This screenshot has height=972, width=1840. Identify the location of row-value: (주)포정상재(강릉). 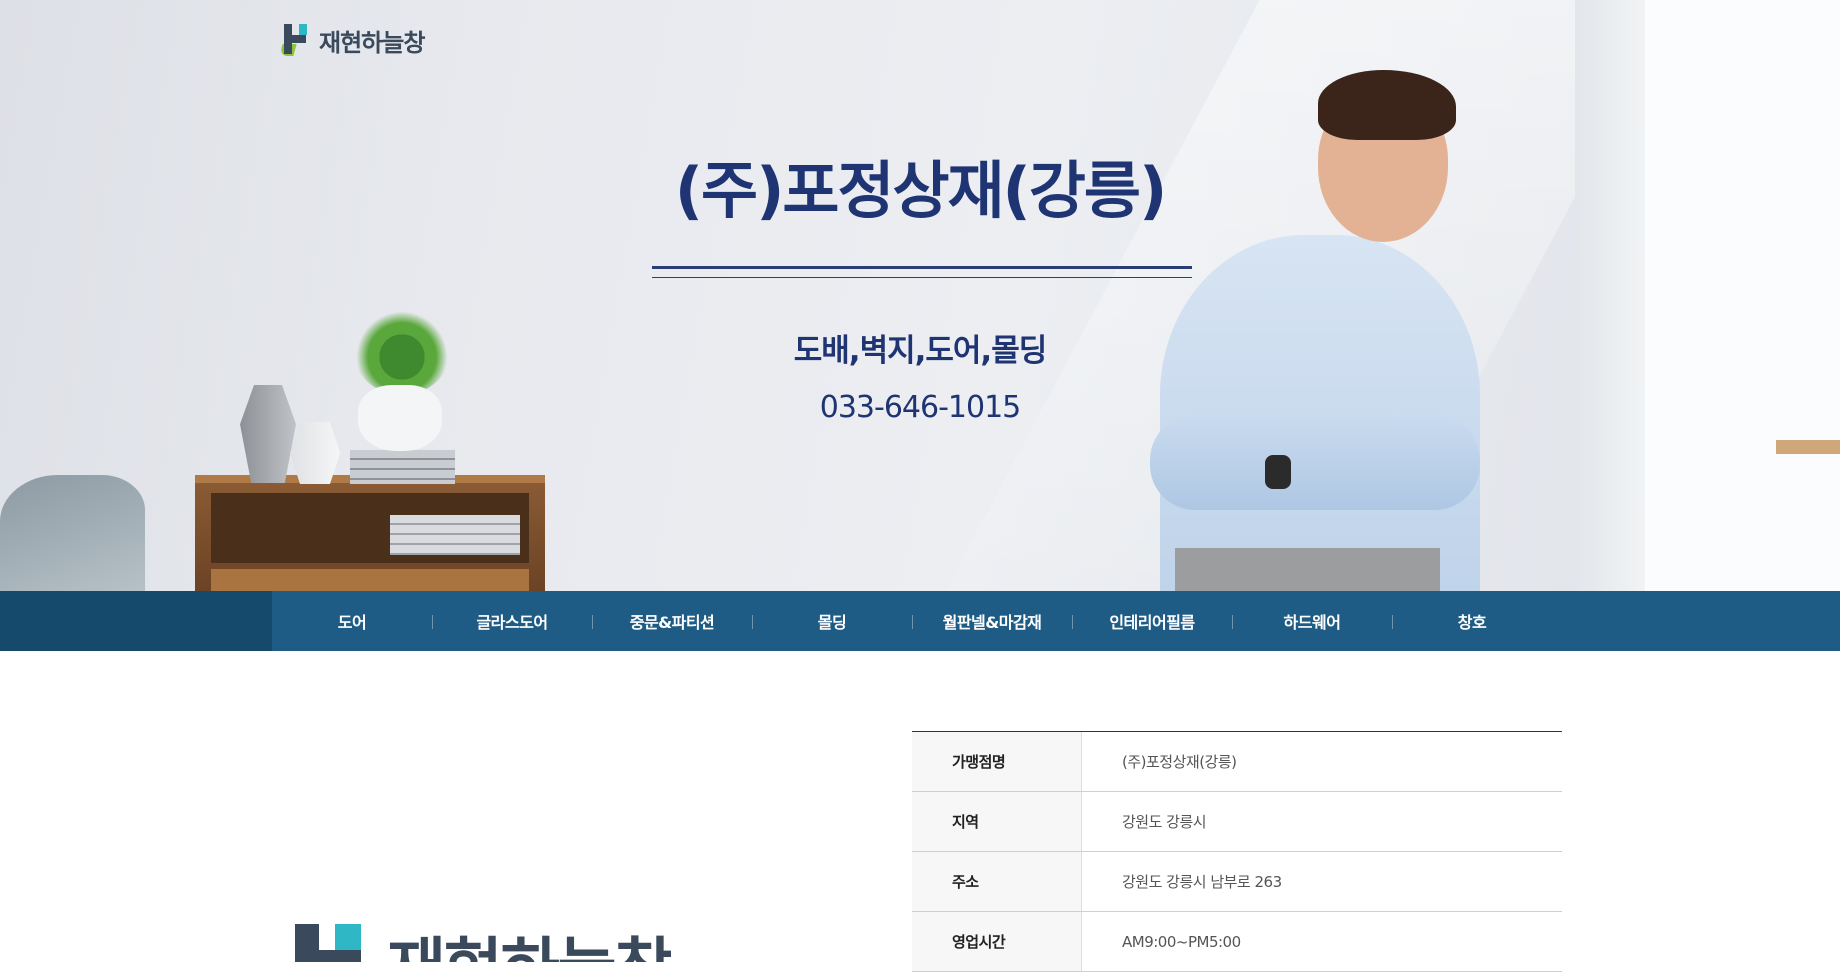
(1179, 762).